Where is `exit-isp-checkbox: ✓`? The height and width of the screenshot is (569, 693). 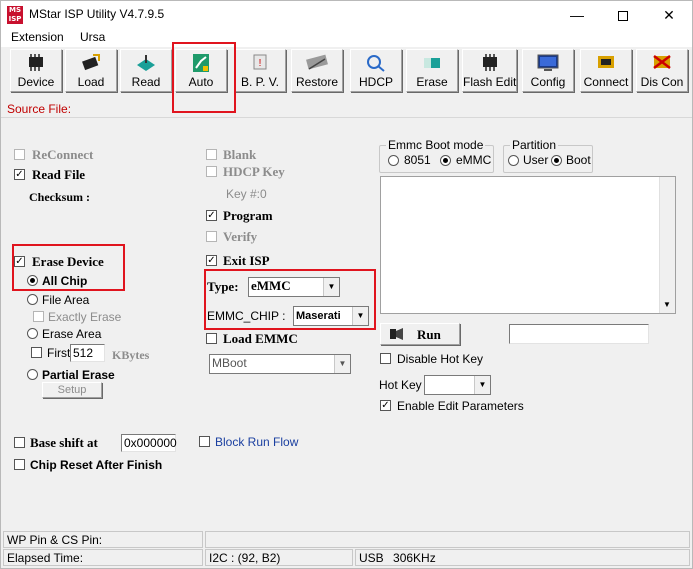
exit-isp-checkbox: ✓ is located at coordinates (211, 260).